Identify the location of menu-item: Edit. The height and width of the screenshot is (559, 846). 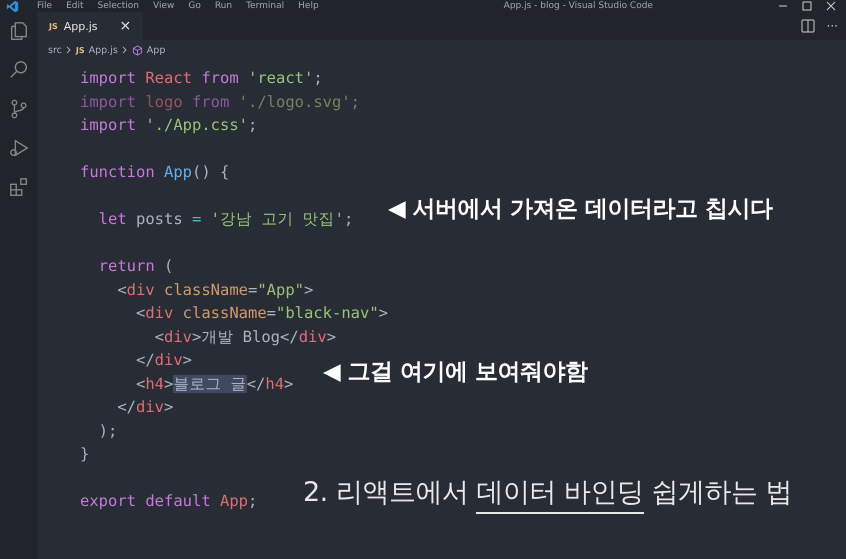
(75, 6).